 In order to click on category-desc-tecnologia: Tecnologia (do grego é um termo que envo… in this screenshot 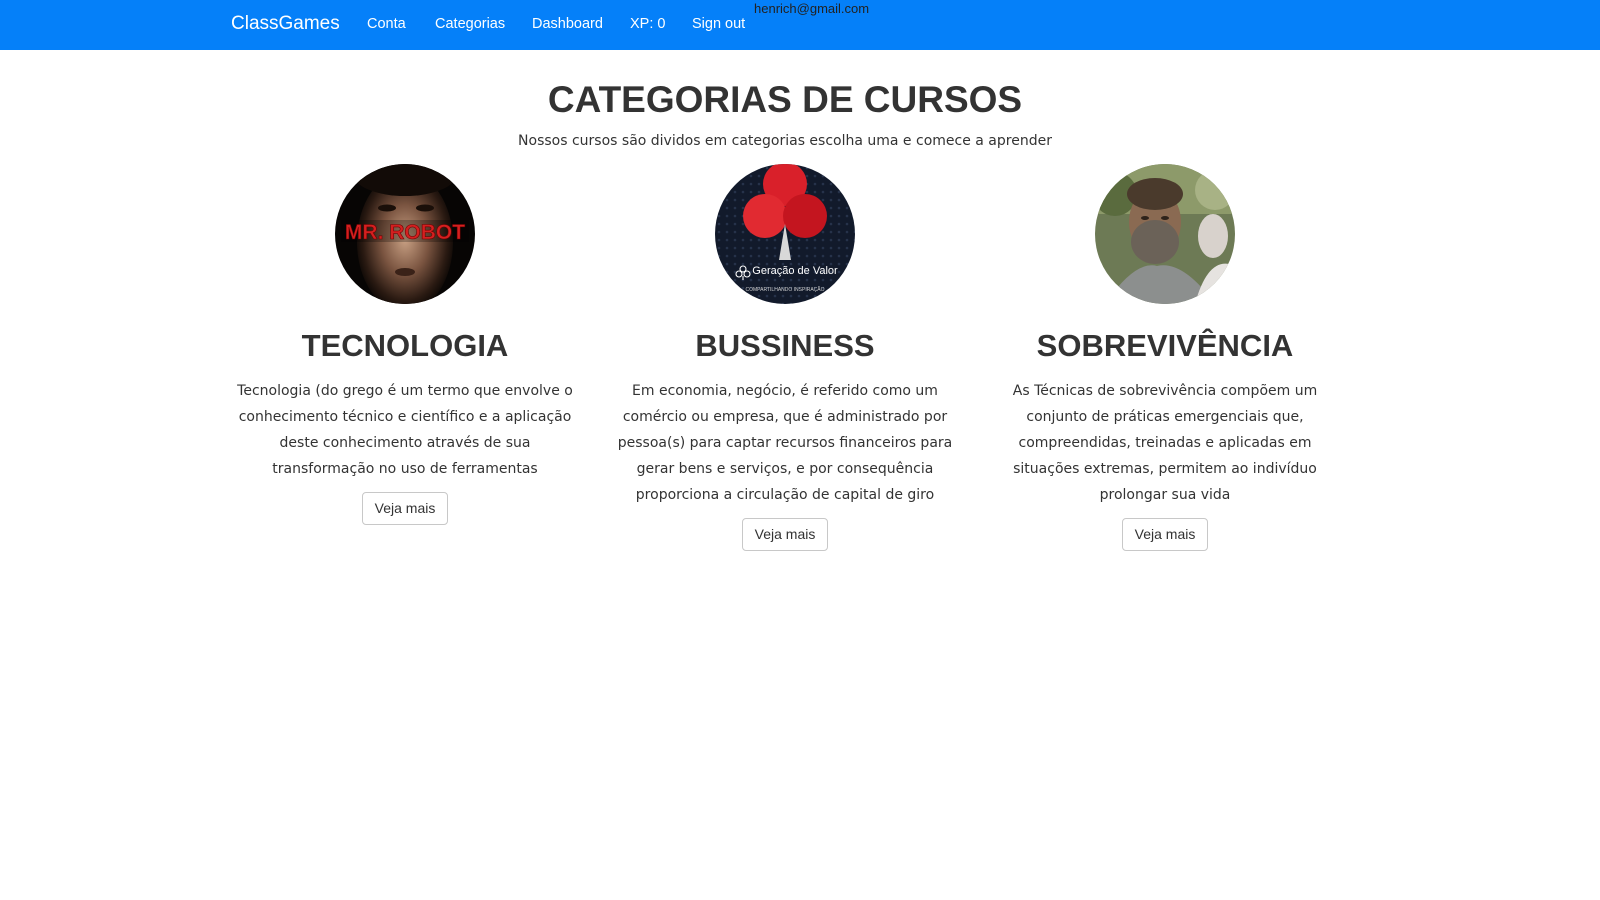, I will do `click(405, 430)`.